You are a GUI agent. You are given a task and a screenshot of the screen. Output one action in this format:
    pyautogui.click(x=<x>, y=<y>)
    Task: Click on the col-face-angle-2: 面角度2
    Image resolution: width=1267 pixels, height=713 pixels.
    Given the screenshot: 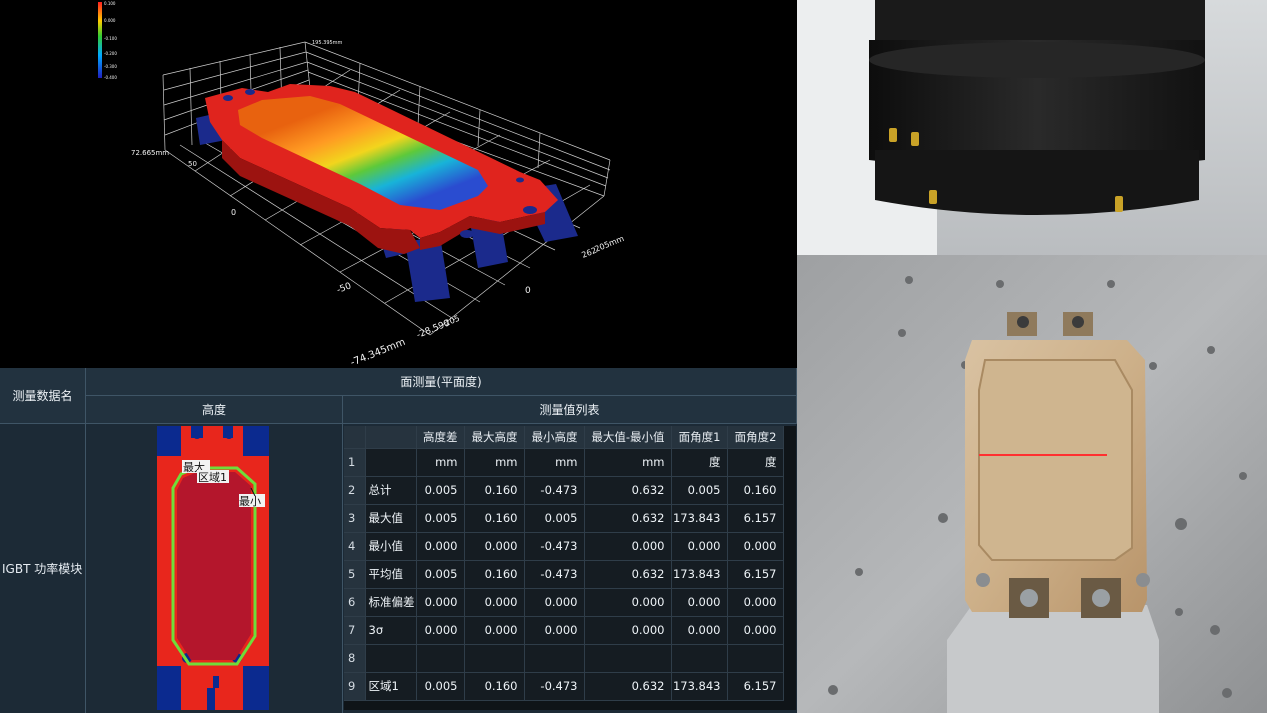 What is the action you would take?
    pyautogui.click(x=755, y=437)
    